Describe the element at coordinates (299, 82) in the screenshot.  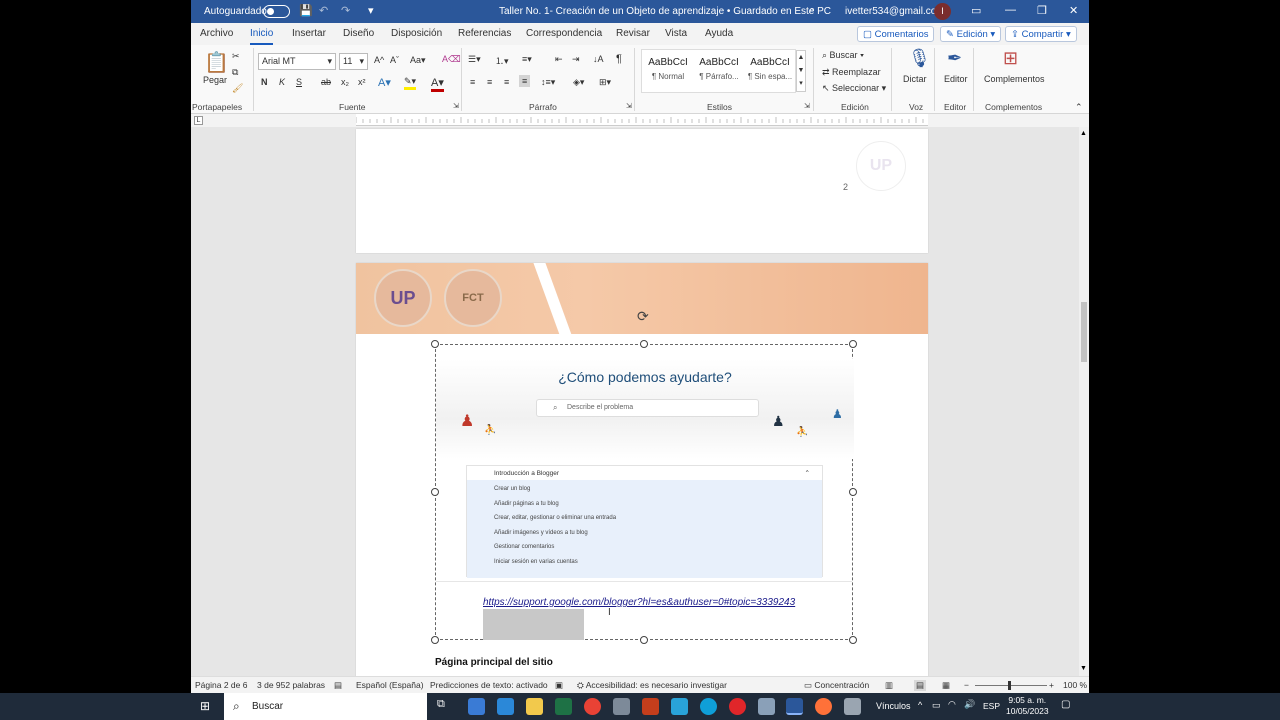
I see `underline-button: S` at that location.